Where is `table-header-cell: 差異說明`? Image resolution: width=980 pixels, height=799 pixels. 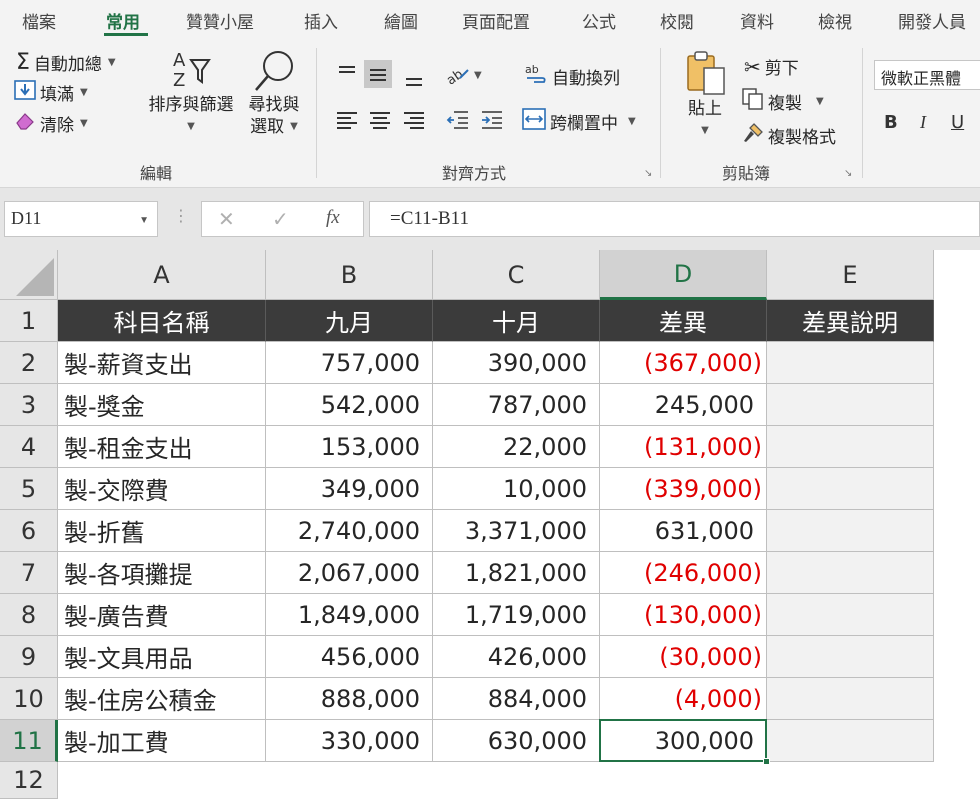 table-header-cell: 差異說明 is located at coordinates (850, 321).